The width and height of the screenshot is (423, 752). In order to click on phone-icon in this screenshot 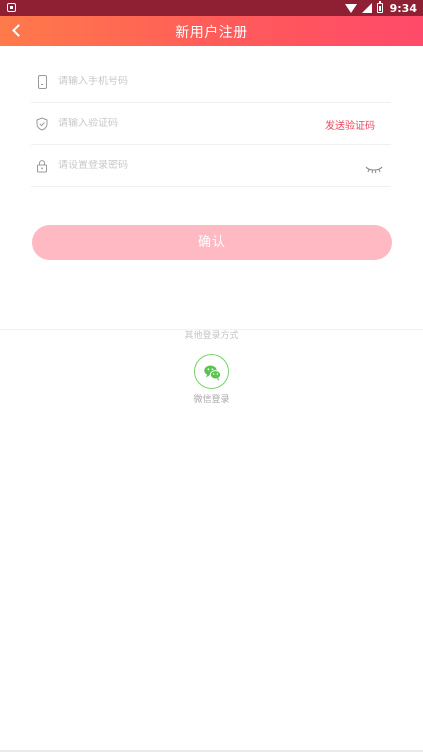, I will do `click(42, 81)`.